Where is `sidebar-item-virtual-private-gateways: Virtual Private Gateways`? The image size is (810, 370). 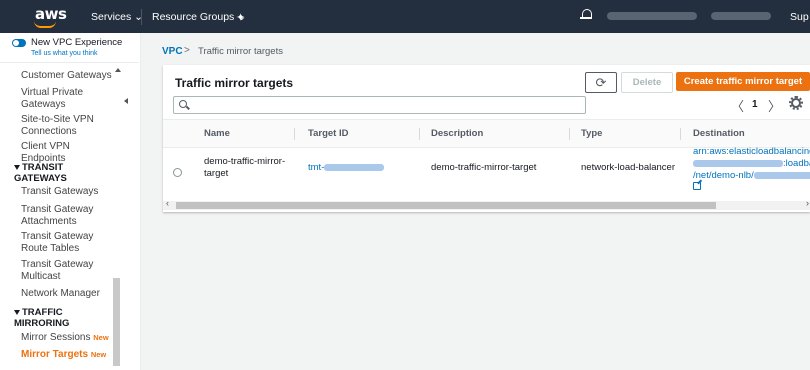 sidebar-item-virtual-private-gateways: Virtual Private Gateways is located at coordinates (68, 99).